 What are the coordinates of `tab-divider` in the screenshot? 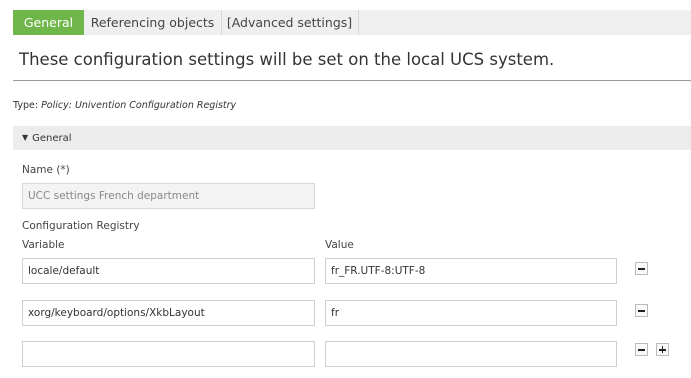 It's located at (358, 22).